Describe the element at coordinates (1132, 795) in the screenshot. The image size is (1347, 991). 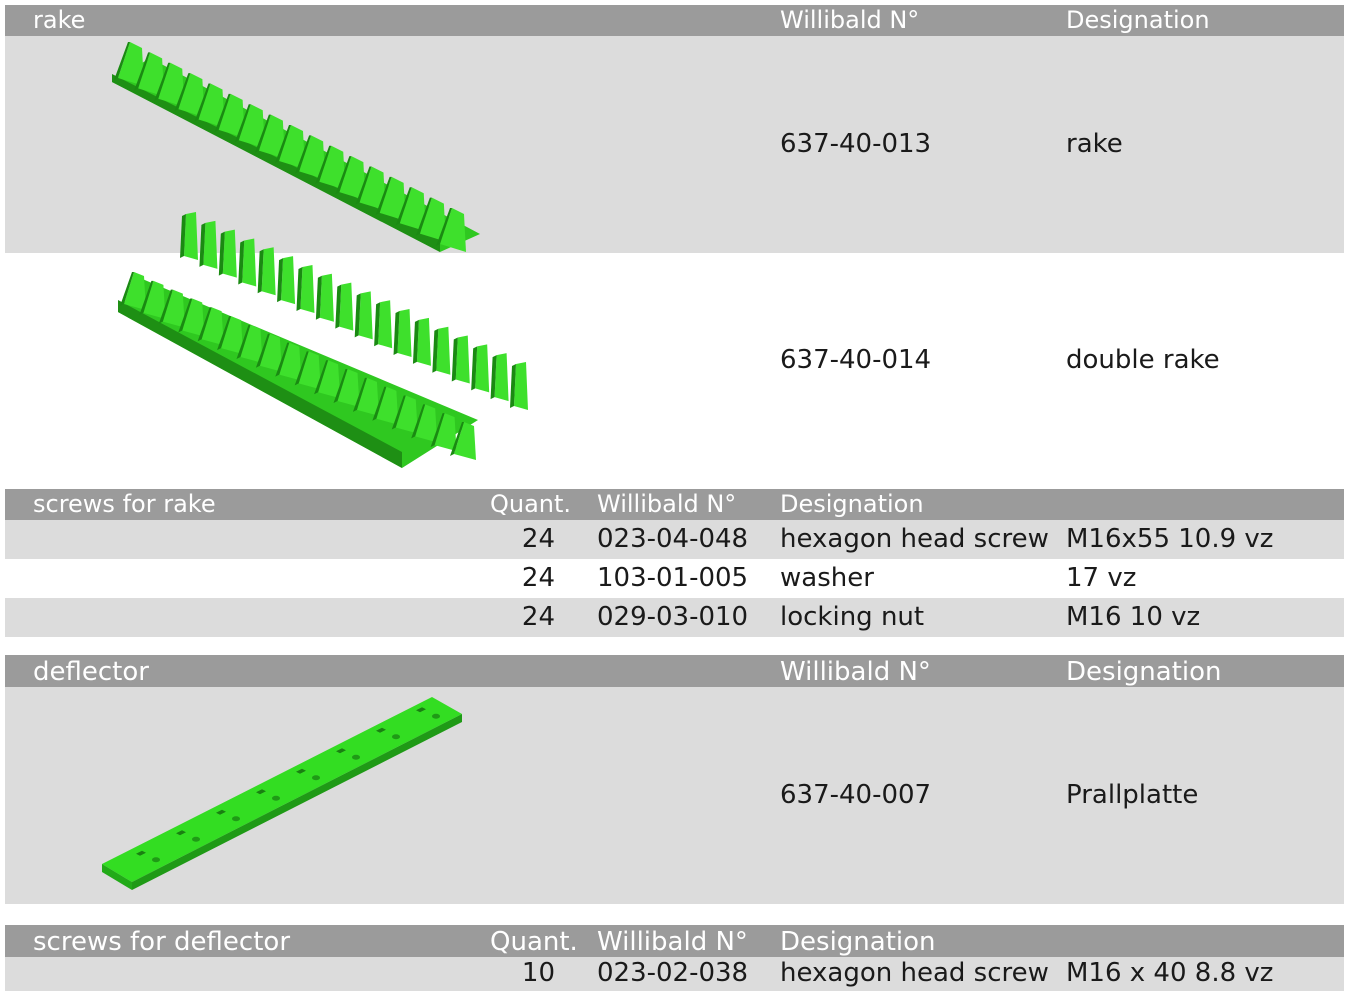
I see `deflector-item-designation: Prallplatte` at that location.